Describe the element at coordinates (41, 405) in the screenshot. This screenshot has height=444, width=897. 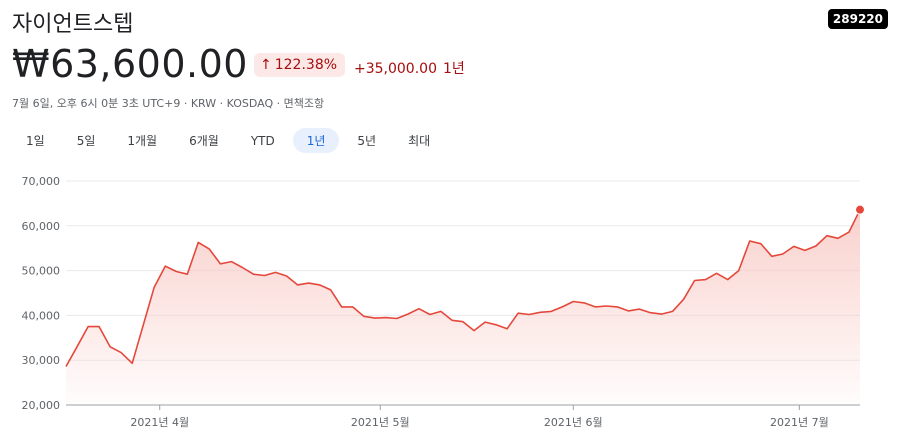
I see `y-tick-label: 20,000` at that location.